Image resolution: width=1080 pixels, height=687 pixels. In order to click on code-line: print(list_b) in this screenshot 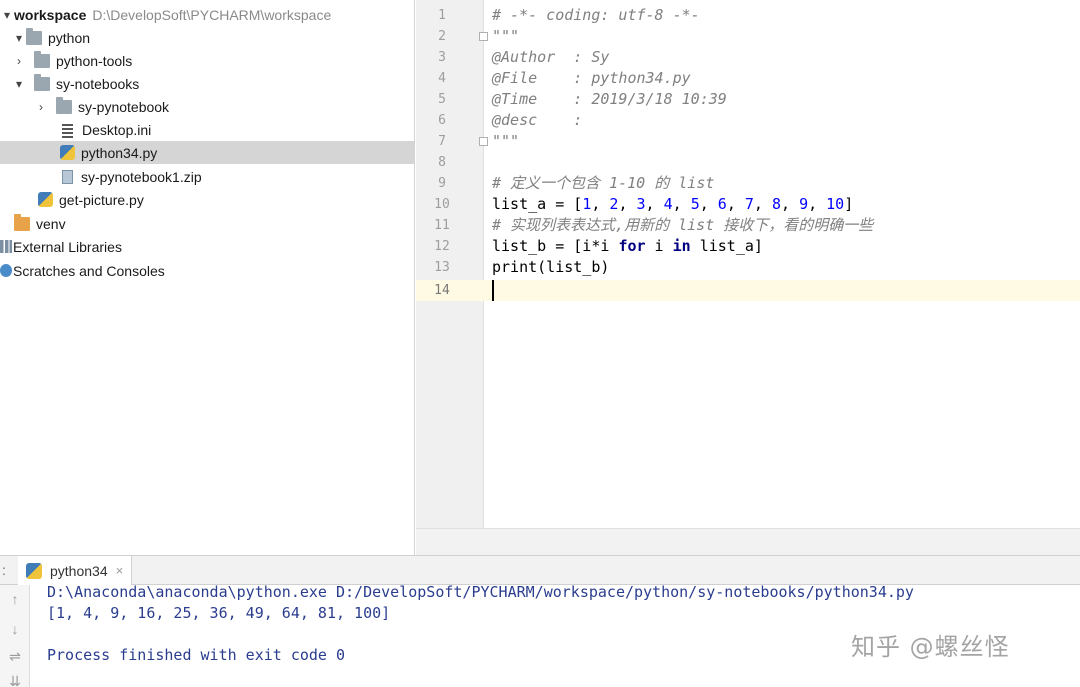, I will do `click(551, 267)`.